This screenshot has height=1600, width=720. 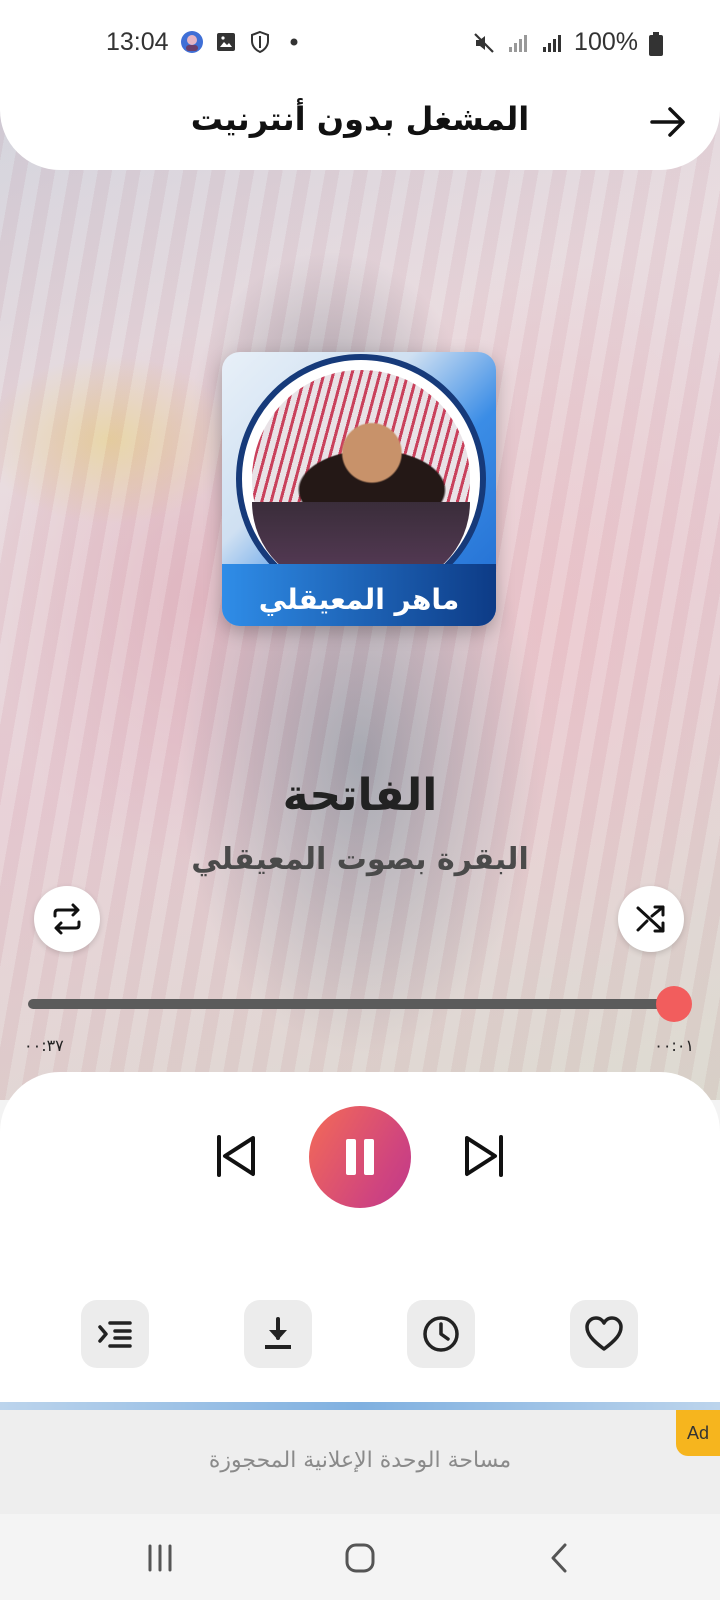 I want to click on track-title: الفاتحة, so click(x=360, y=795).